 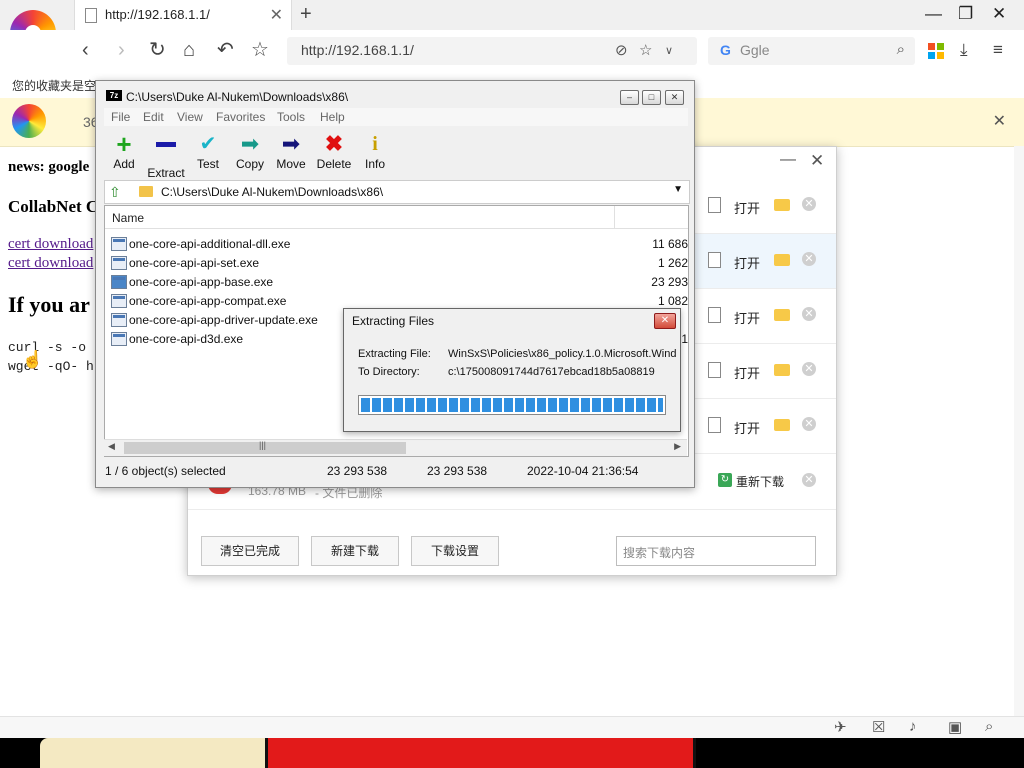 I want to click on forward-icon: ›, so click(x=121, y=50).